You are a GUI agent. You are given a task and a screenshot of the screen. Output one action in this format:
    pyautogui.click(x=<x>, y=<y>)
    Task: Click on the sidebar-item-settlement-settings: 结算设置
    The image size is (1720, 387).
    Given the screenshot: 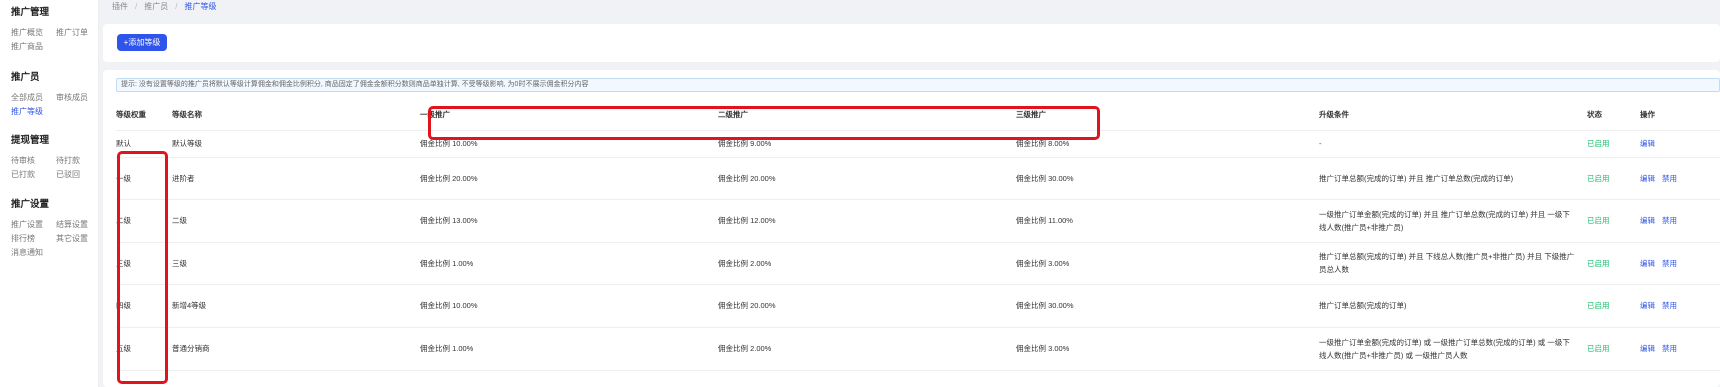 What is the action you would take?
    pyautogui.click(x=78, y=224)
    